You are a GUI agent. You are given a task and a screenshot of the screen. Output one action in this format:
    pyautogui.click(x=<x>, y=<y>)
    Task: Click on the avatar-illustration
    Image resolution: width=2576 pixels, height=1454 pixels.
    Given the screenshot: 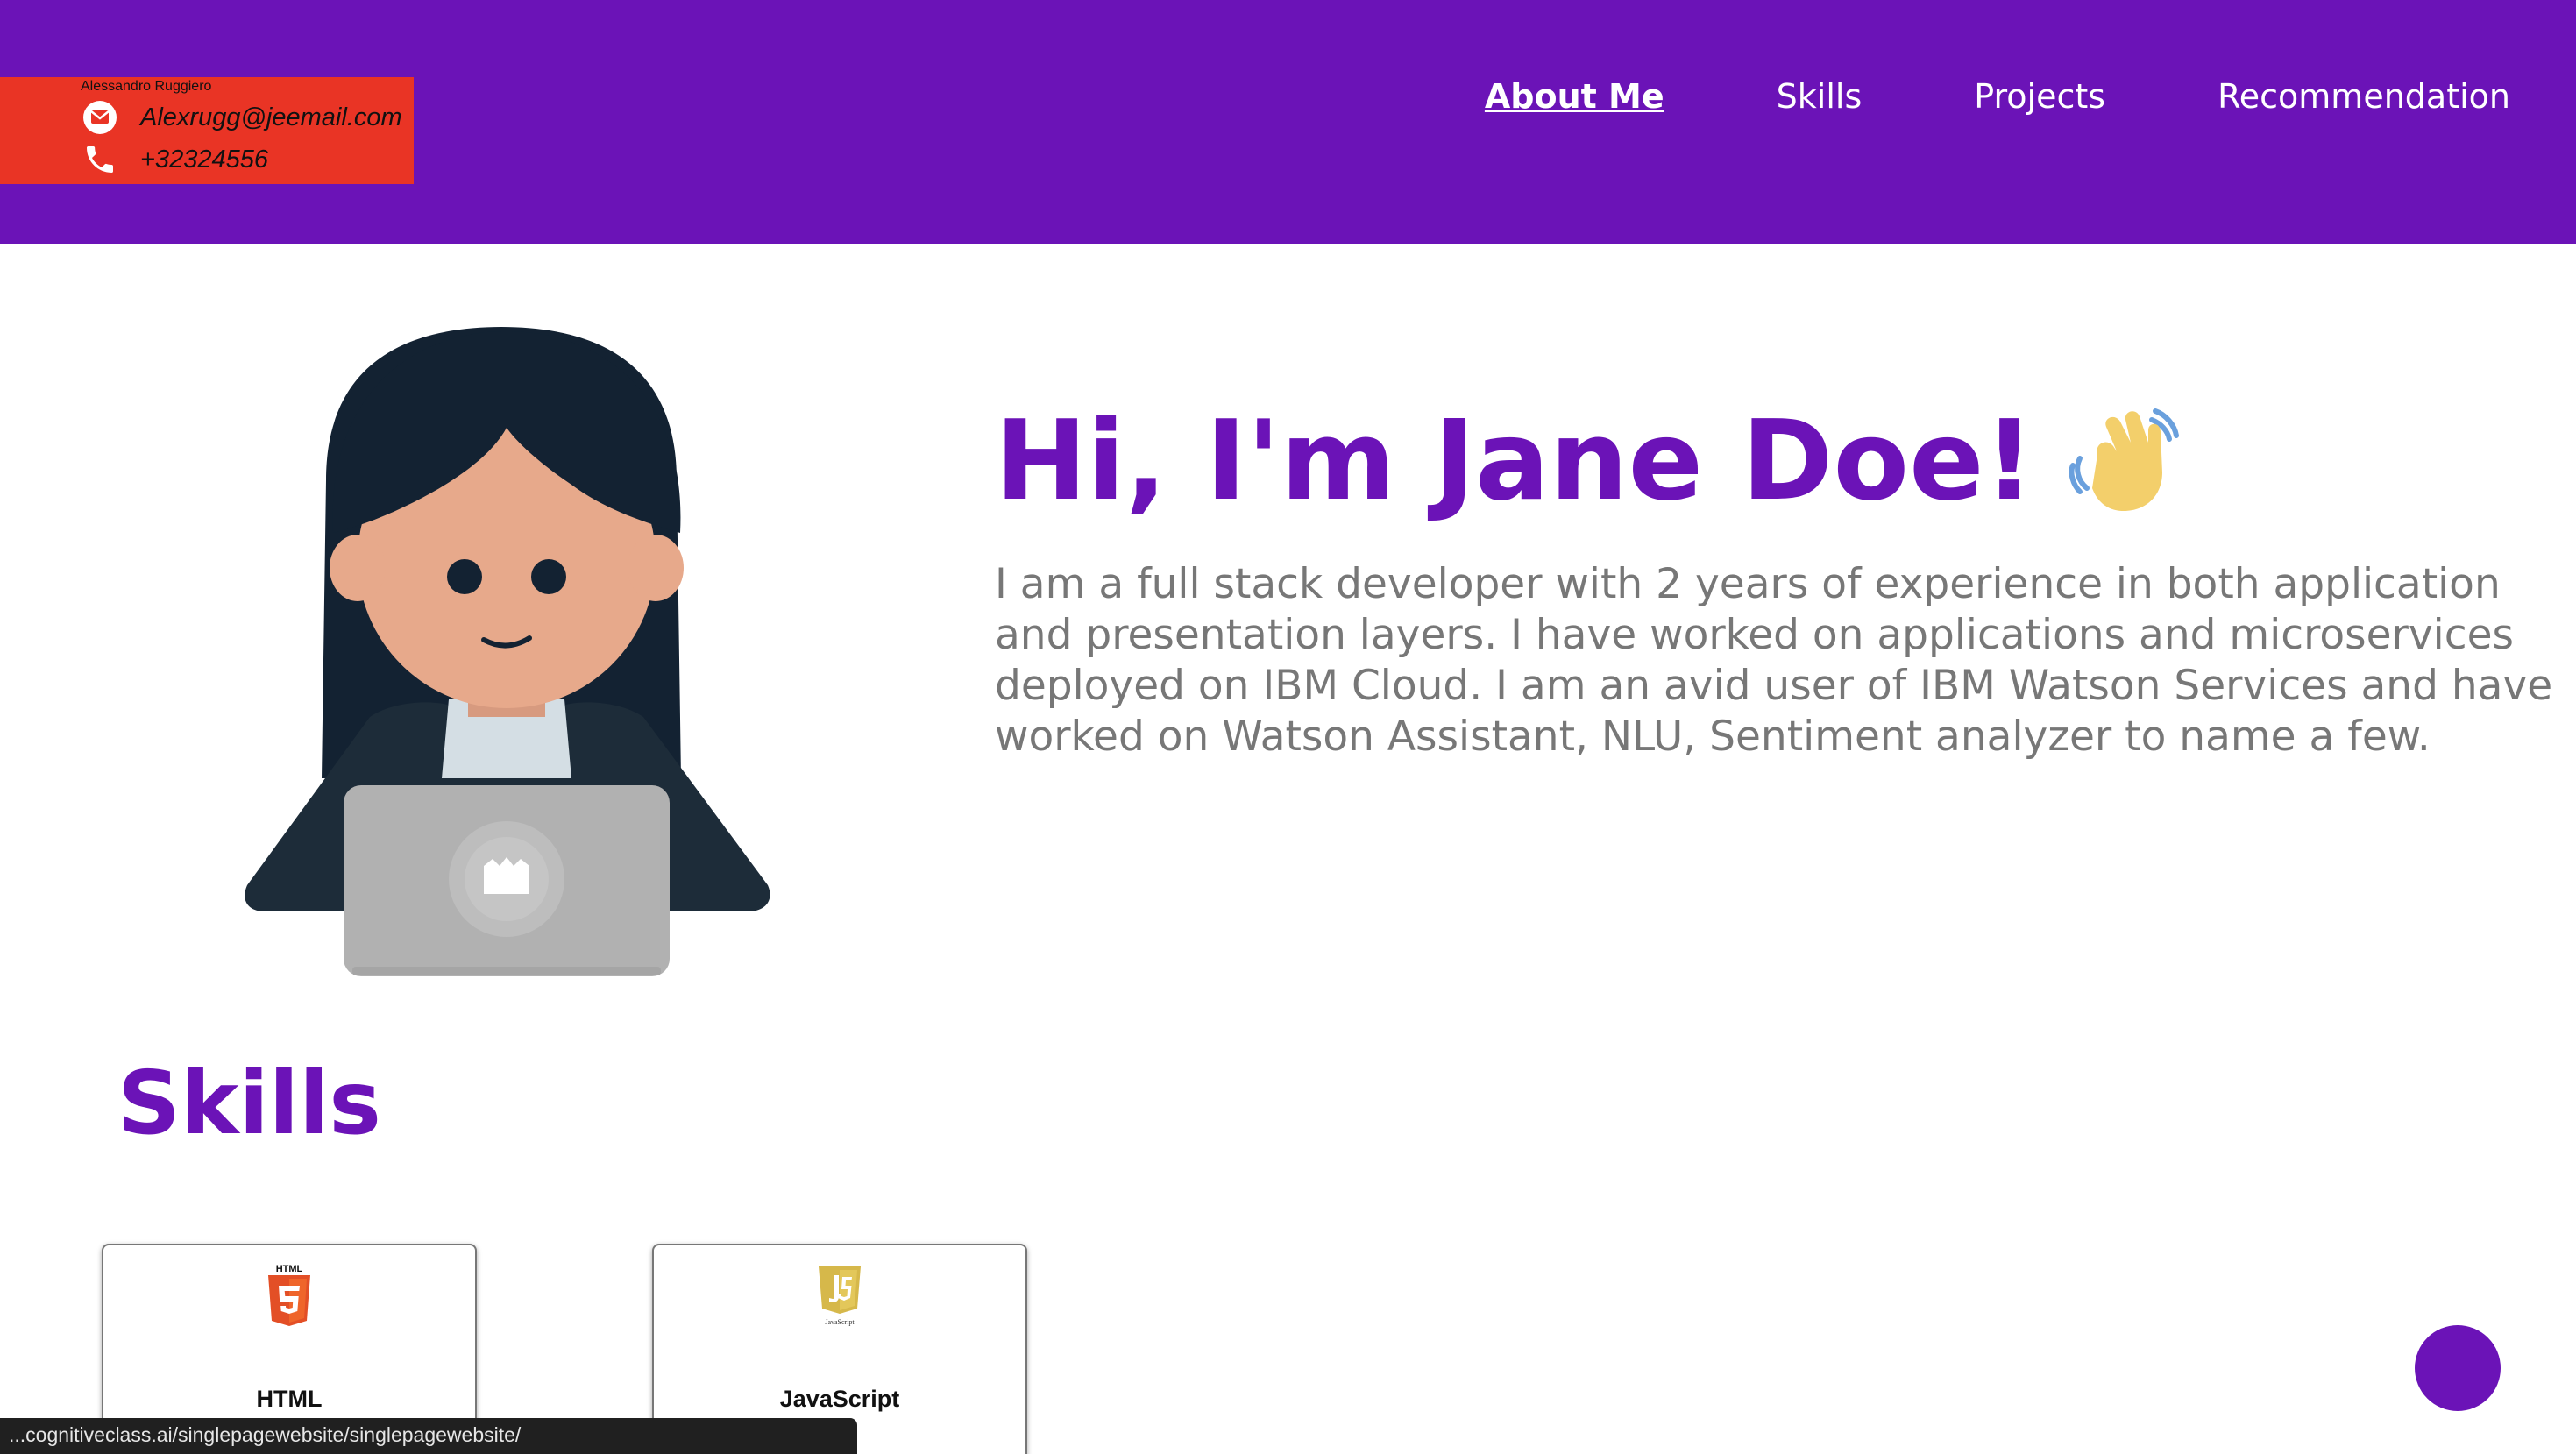 What is the action you would take?
    pyautogui.click(x=506, y=650)
    